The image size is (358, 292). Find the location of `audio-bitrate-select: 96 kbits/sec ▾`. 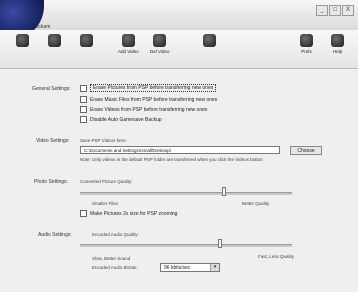

audio-bitrate-select: 96 kbits/sec ▾ is located at coordinates (190, 267).